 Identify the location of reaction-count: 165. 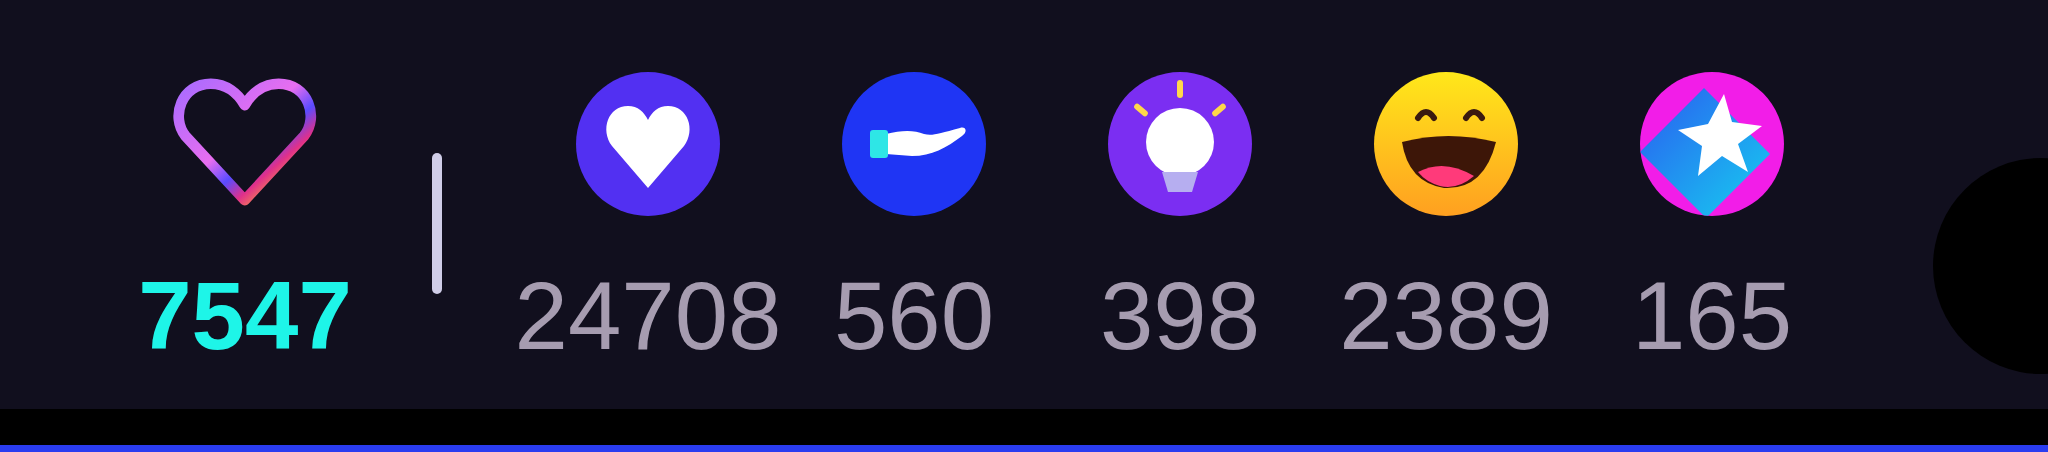
(1712, 316).